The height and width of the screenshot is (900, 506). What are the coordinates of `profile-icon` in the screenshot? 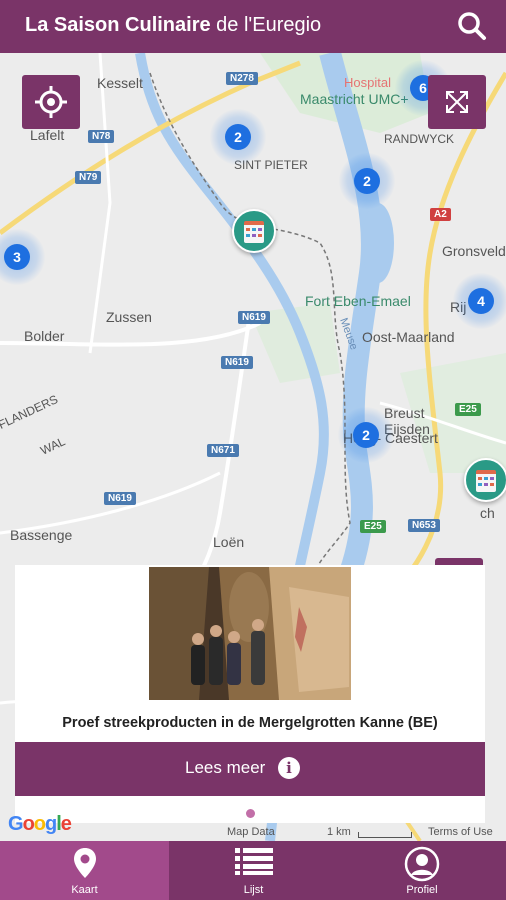 It's located at (422, 864).